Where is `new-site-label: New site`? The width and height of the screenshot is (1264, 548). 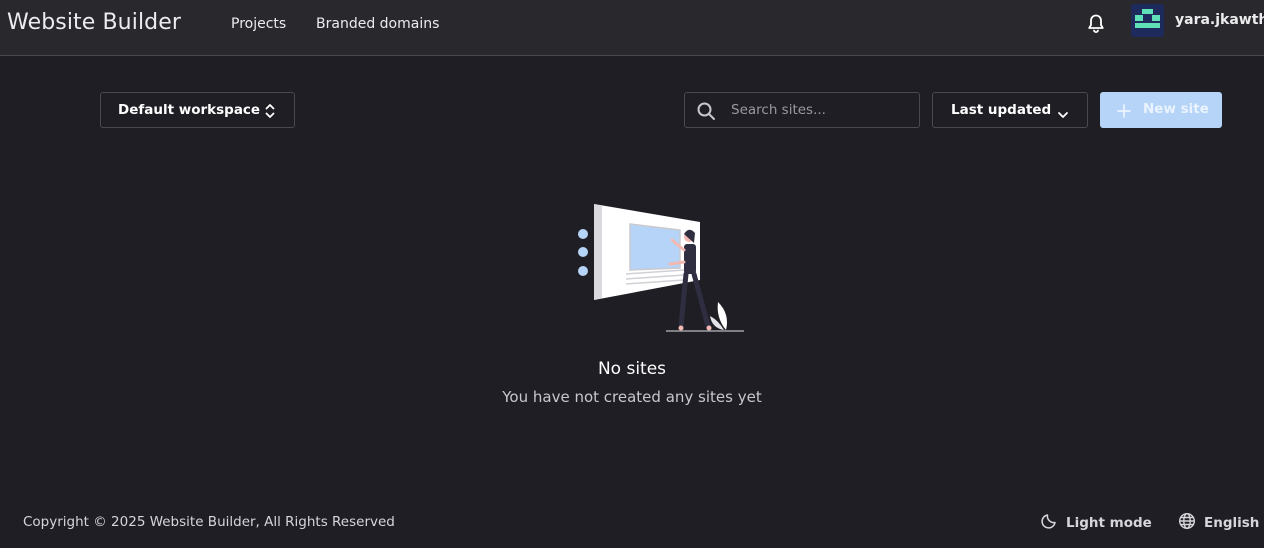 new-site-label: New site is located at coordinates (1176, 109).